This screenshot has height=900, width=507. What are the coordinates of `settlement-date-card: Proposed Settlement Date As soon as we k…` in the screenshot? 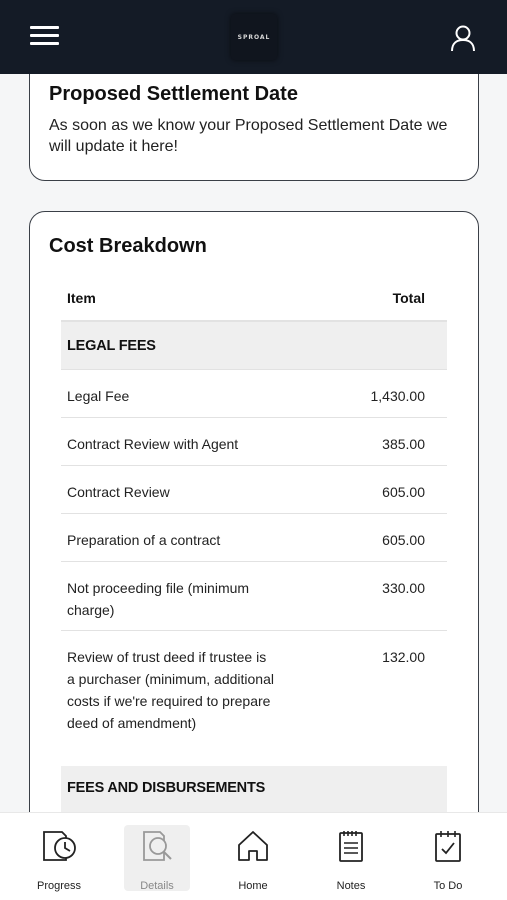 It's located at (254, 127).